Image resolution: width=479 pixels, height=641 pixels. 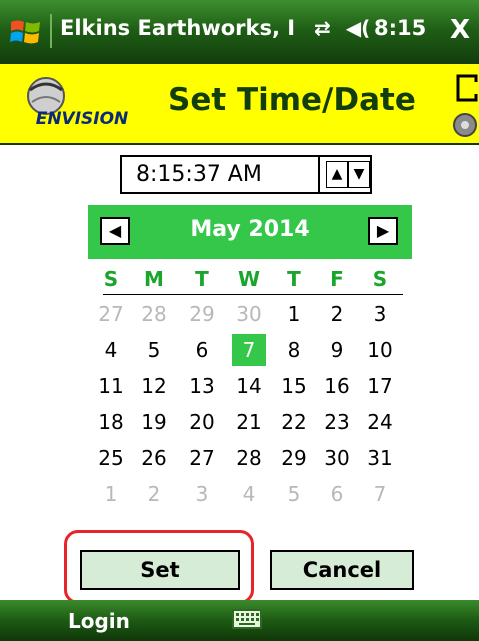 I want to click on weekday-label: W, so click(x=249, y=279).